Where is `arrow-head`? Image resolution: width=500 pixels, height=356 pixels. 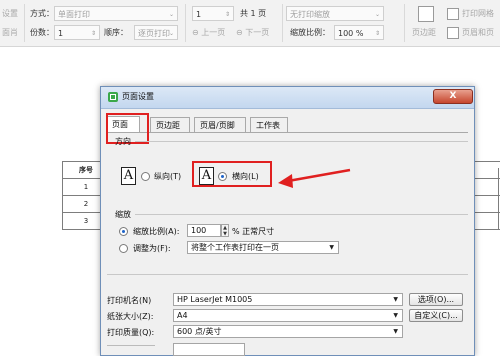
arrow-head is located at coordinates (285, 181).